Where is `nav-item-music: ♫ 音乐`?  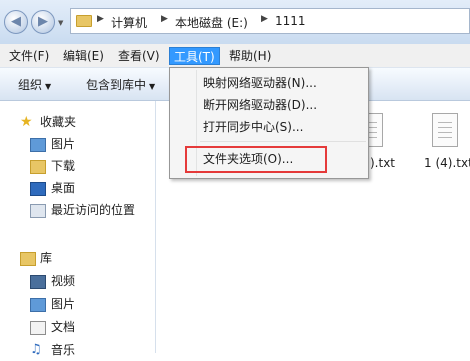
nav-item-music: ♫ 音乐 is located at coordinates (78, 350).